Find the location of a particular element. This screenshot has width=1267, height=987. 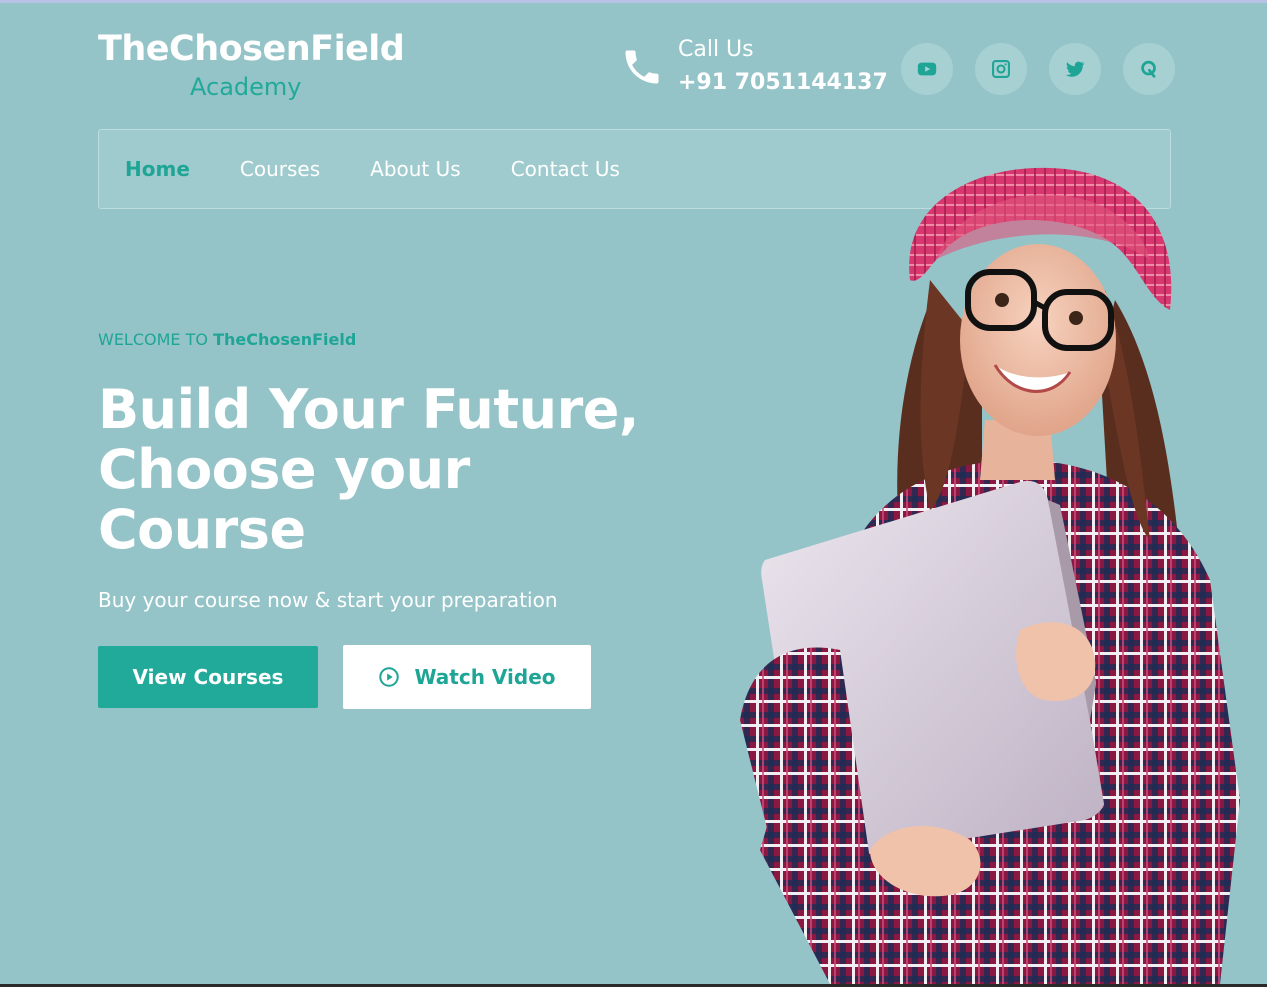

call-us-block: Call Us +91 7051144137 is located at coordinates (754, 67).